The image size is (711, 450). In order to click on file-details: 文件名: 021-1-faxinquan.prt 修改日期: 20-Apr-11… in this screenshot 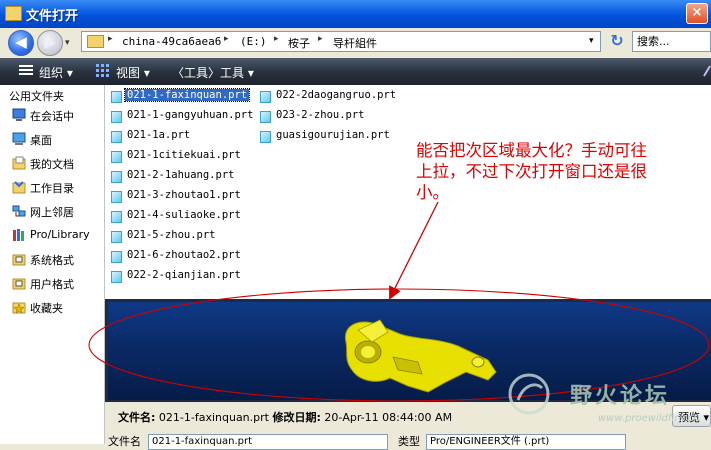, I will do `click(285, 417)`.